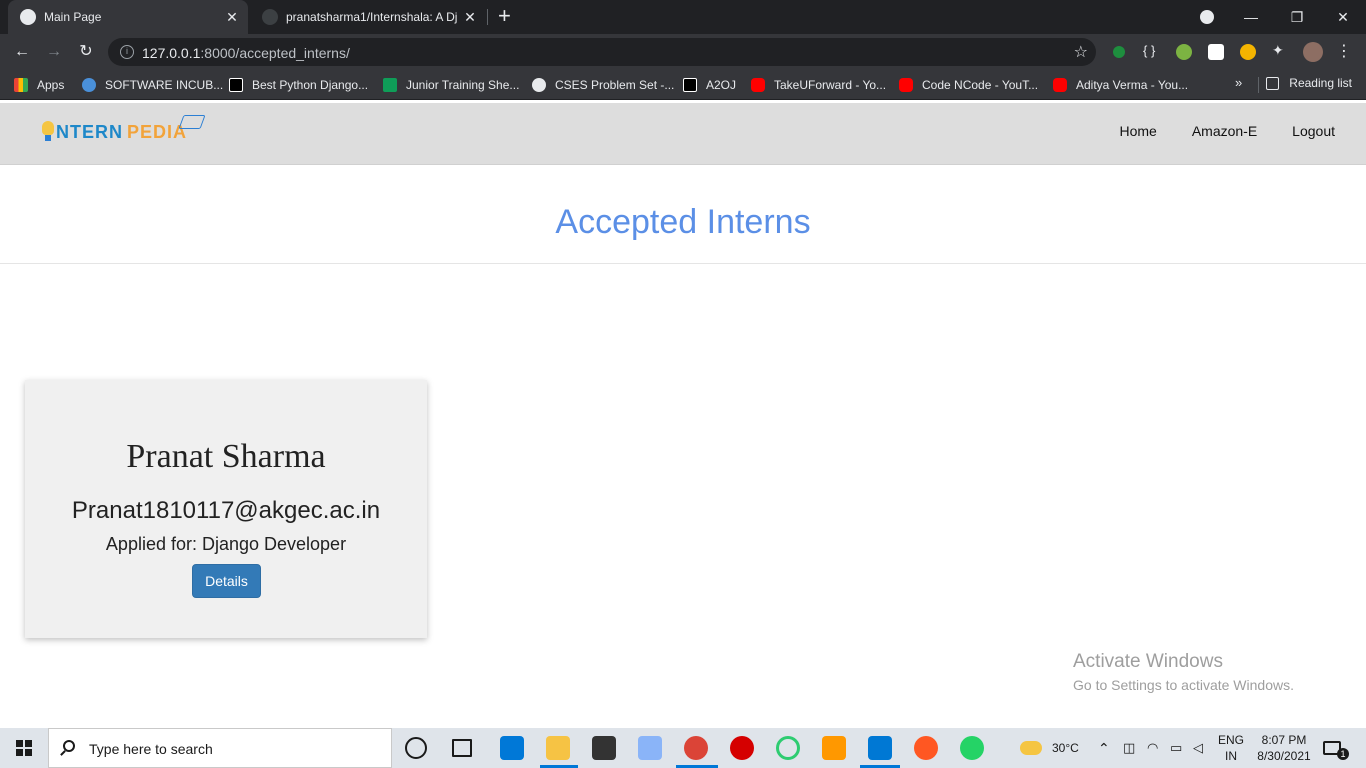  Describe the element at coordinates (226, 581) in the screenshot. I see `details-button: Details` at that location.